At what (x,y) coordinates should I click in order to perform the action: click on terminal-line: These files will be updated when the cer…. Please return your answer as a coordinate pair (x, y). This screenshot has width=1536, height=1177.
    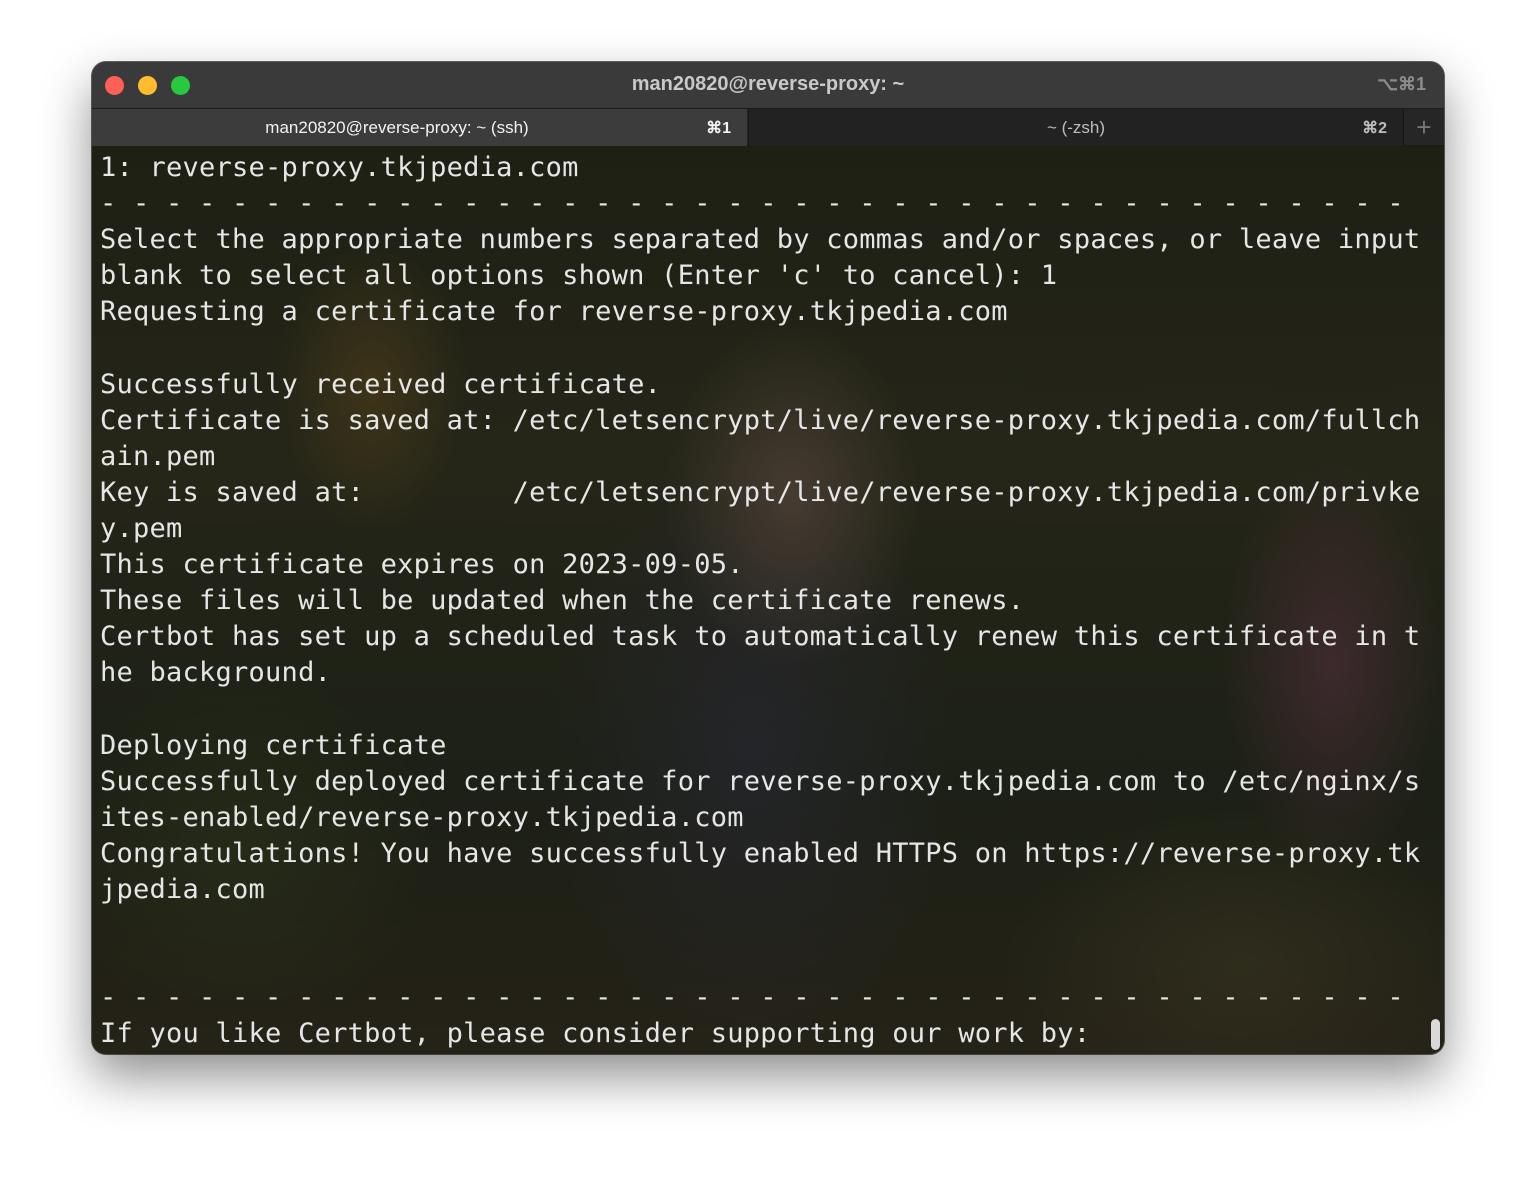
    Looking at the image, I should click on (562, 601).